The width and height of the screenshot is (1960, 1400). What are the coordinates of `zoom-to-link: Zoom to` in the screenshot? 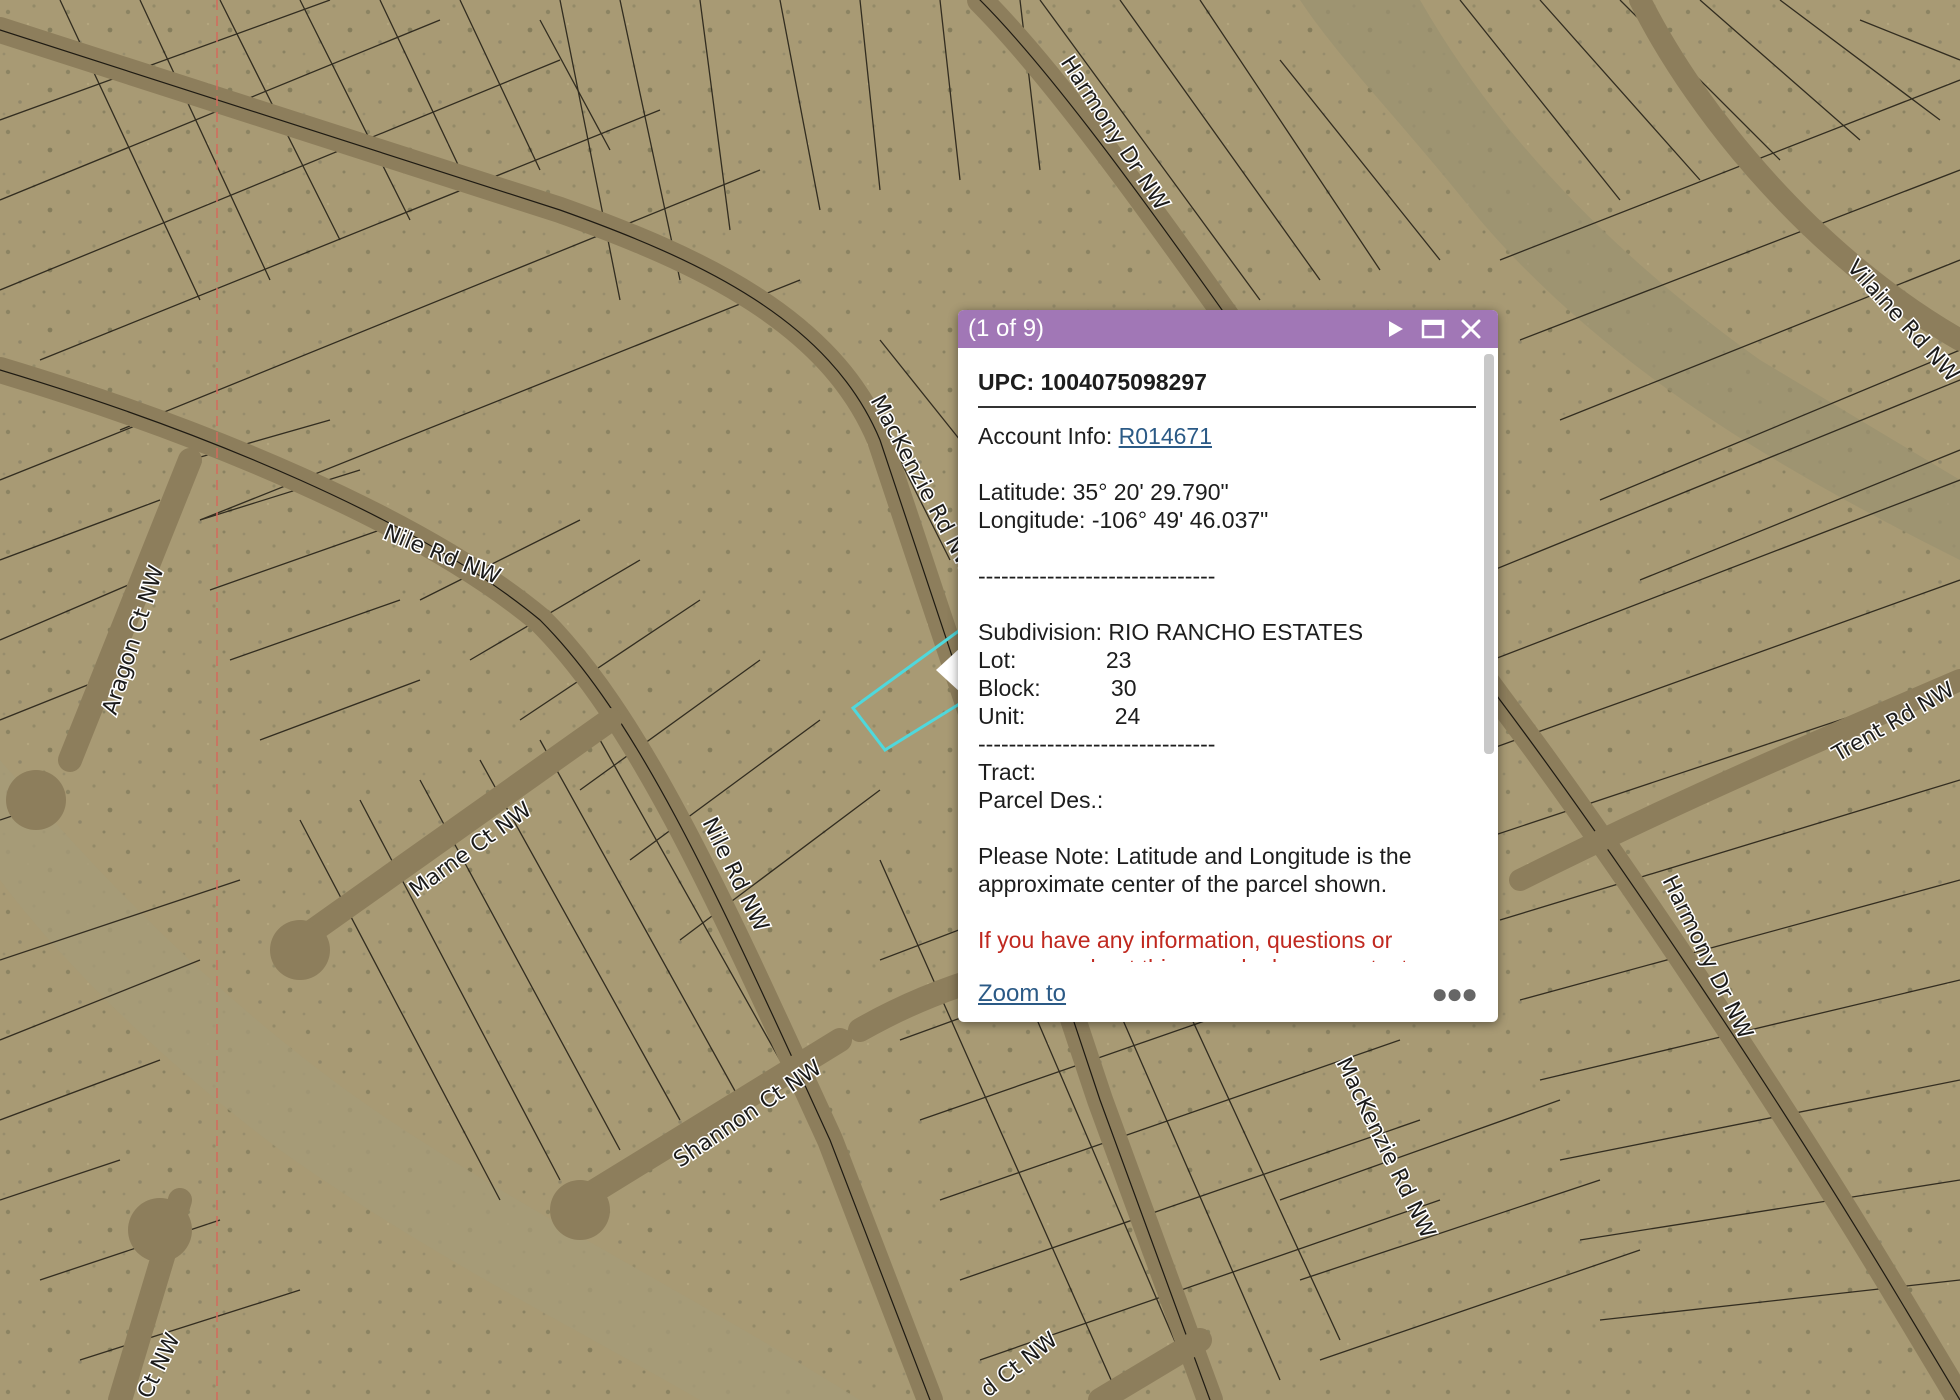 It's located at (1022, 994).